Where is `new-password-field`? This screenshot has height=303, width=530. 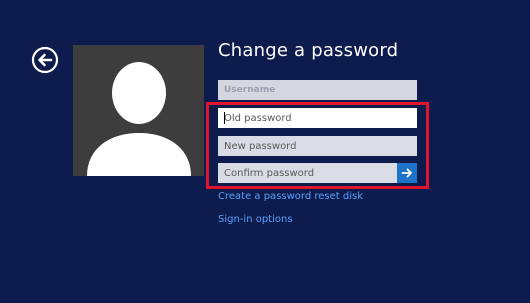 new-password-field is located at coordinates (317, 146).